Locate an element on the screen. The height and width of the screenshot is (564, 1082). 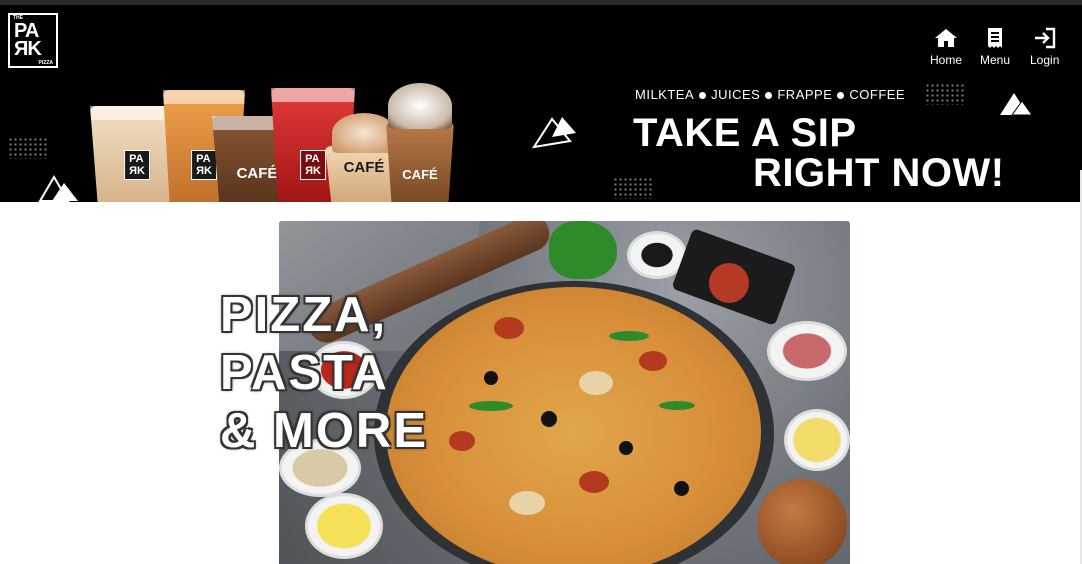
park-pizza-logo: THE PA ЯK PIZZA is located at coordinates (33, 40).